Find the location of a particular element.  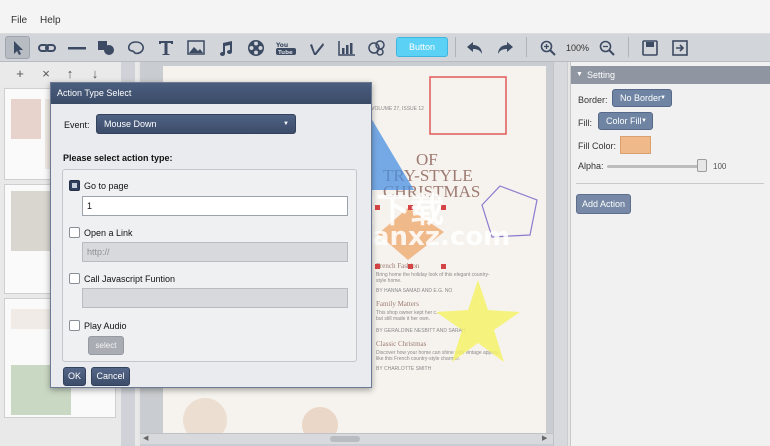

collapse-triangle-icon: ▼ is located at coordinates (579, 74).